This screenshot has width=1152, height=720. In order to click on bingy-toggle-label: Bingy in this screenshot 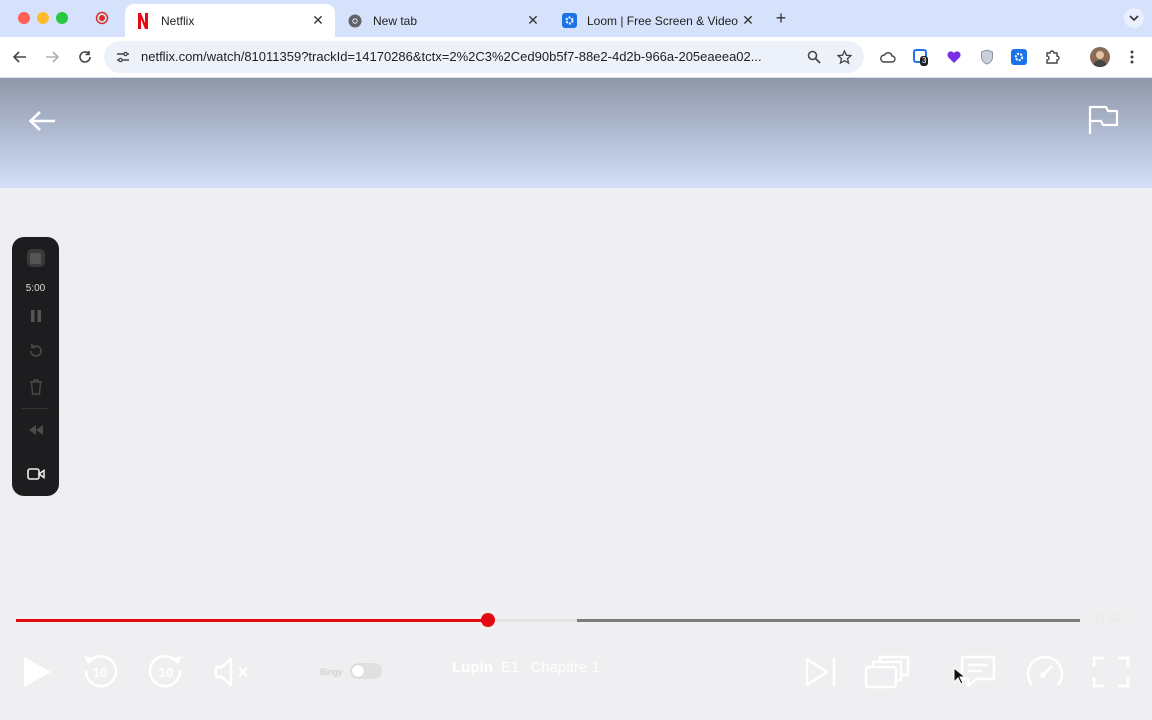, I will do `click(331, 672)`.